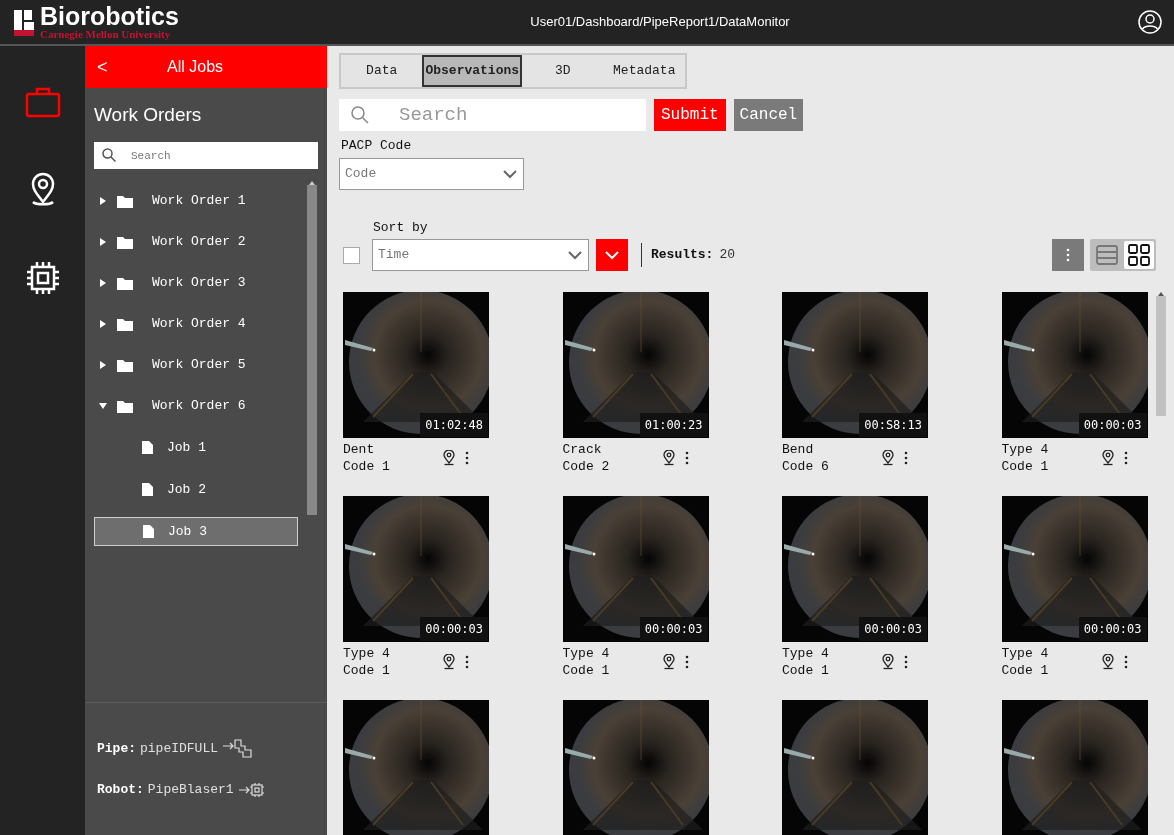 The width and height of the screenshot is (1174, 835). What do you see at coordinates (682, 255) in the screenshot?
I see `results-label: Results:` at bounding box center [682, 255].